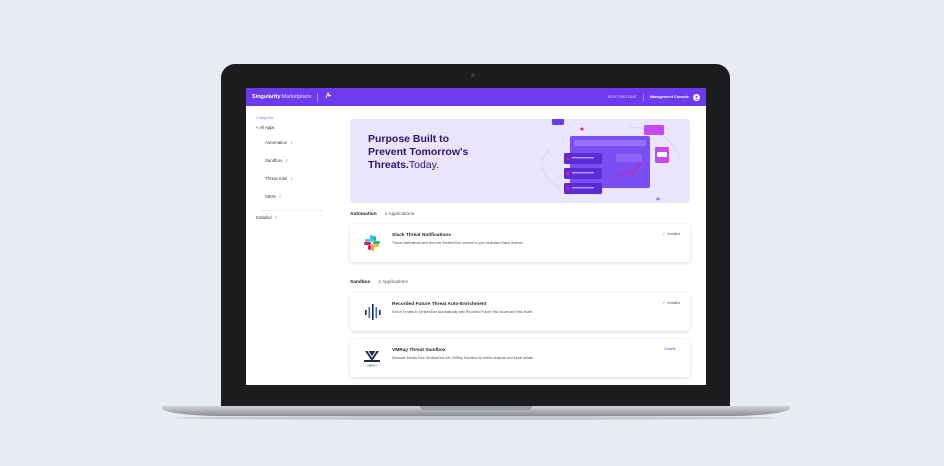  Describe the element at coordinates (669, 97) in the screenshot. I see `management-console-link: Management Console` at that location.